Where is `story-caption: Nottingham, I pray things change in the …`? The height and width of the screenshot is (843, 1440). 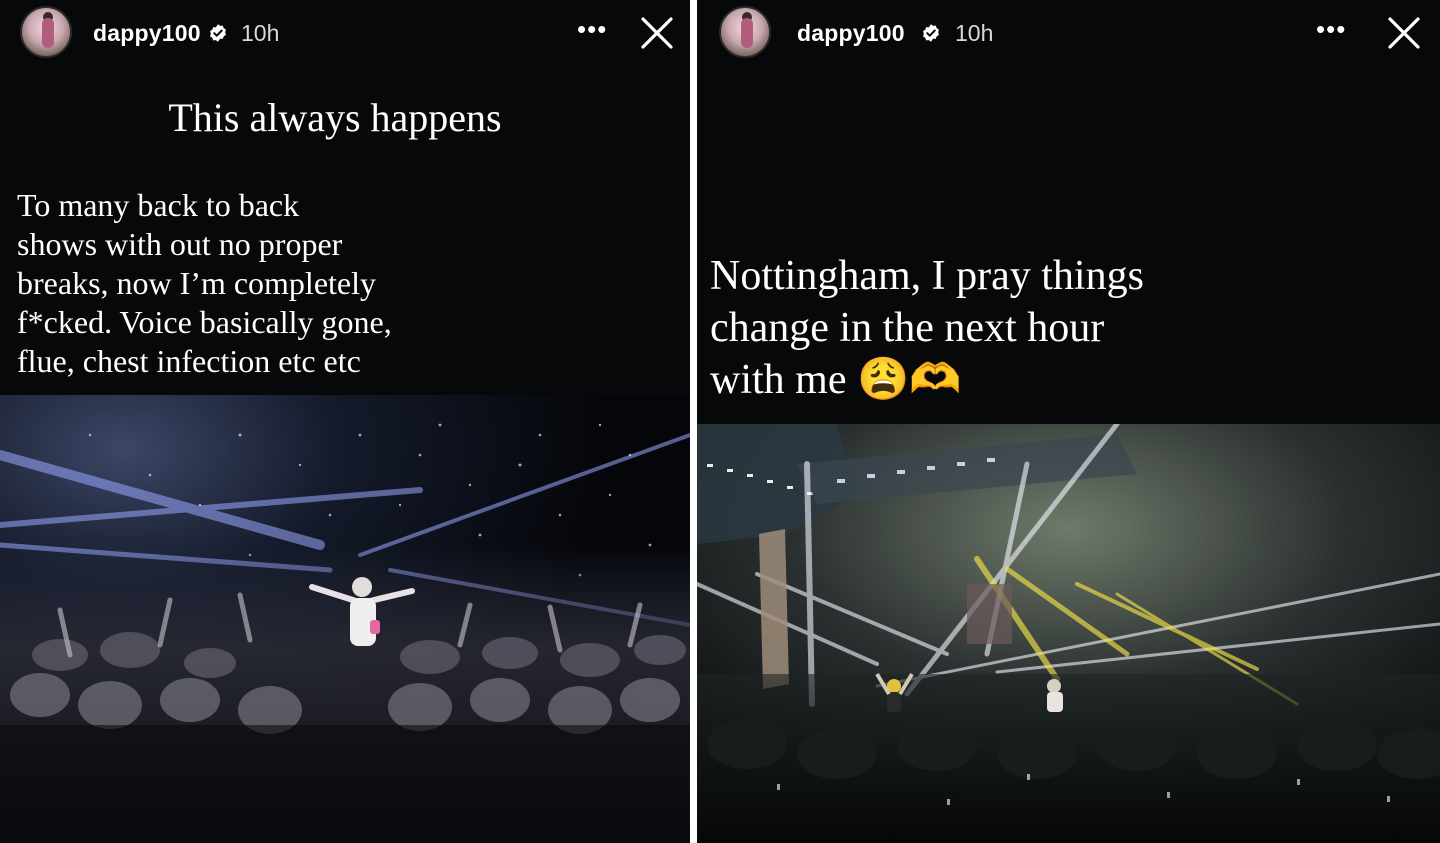 story-caption: Nottingham, I pray things change in the … is located at coordinates (927, 328).